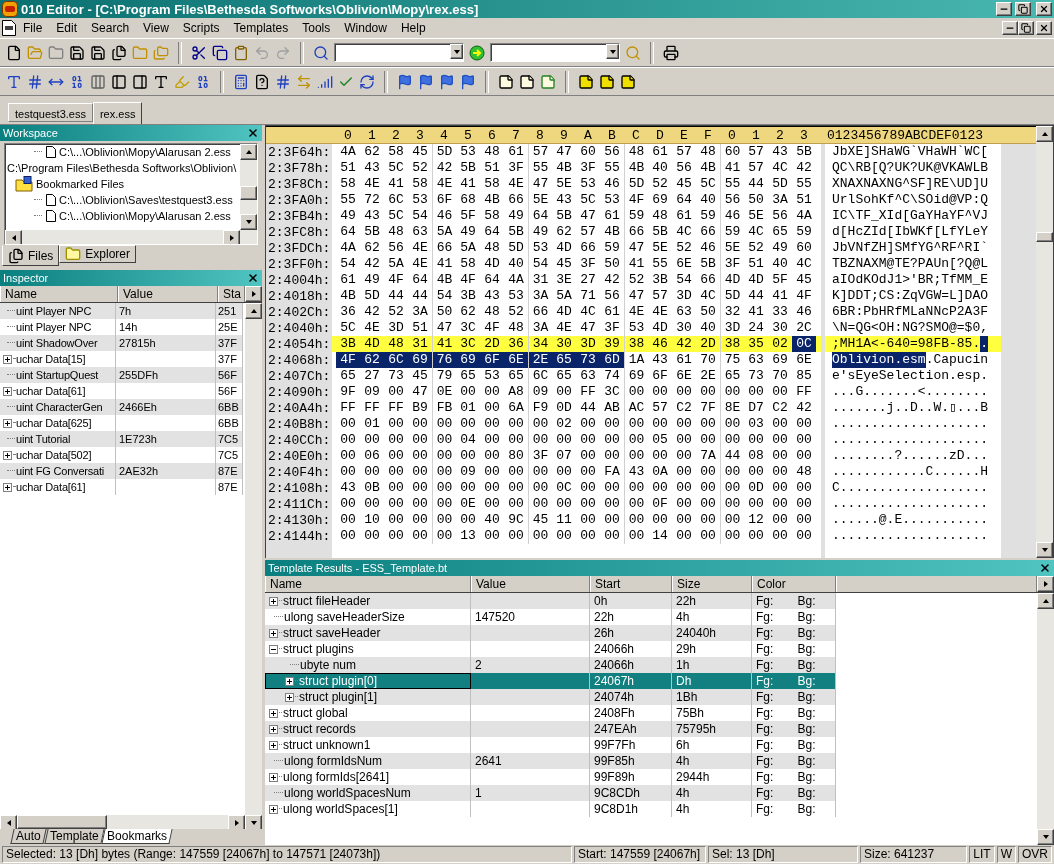 This screenshot has width=1054, height=864. Describe the element at coordinates (117, 113) in the screenshot. I see `file-tab: rex.ess` at that location.